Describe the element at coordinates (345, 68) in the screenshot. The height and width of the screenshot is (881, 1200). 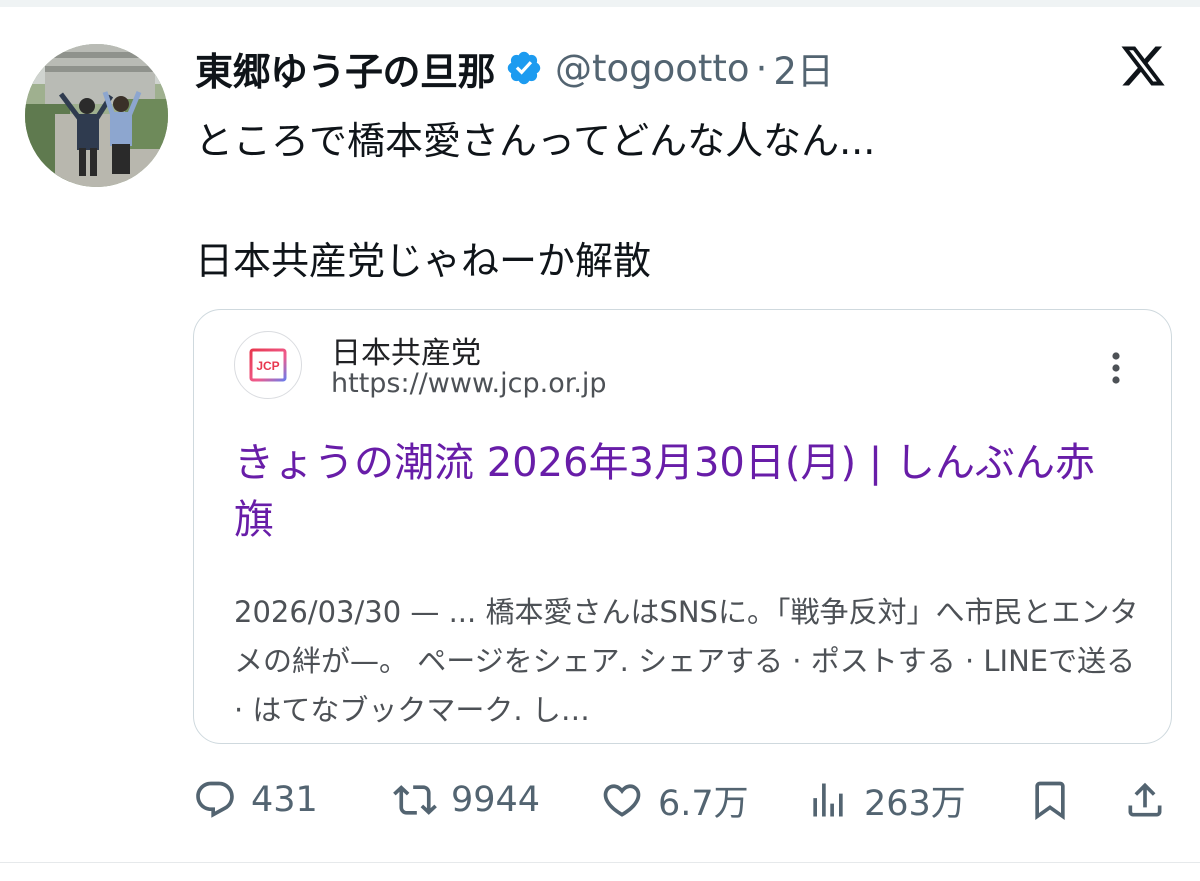
I see `display-name: 東郷ゆう子の旦那` at that location.